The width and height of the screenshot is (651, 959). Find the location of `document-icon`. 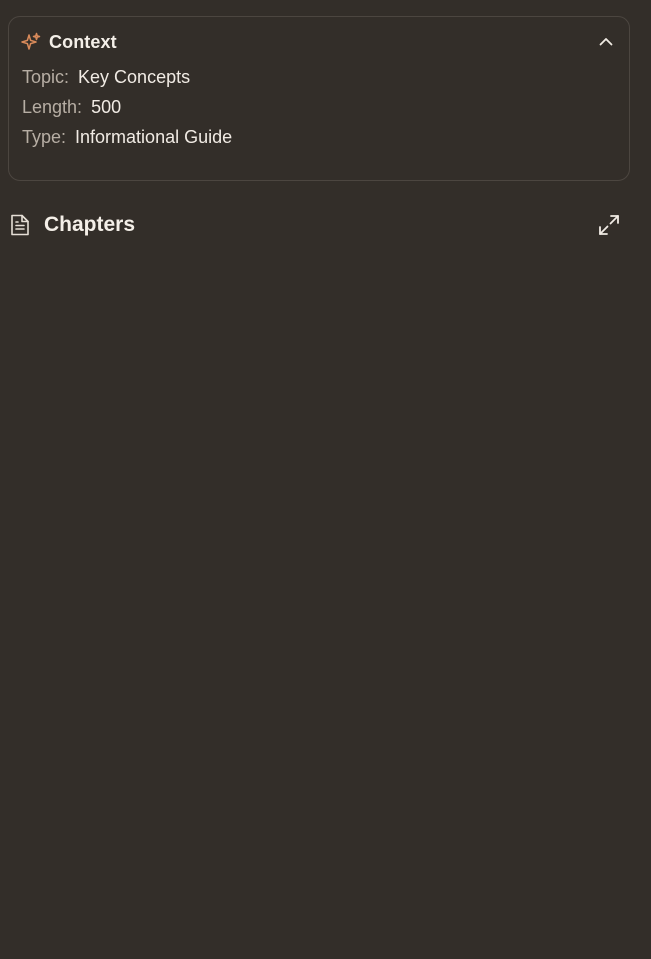

document-icon is located at coordinates (20, 225).